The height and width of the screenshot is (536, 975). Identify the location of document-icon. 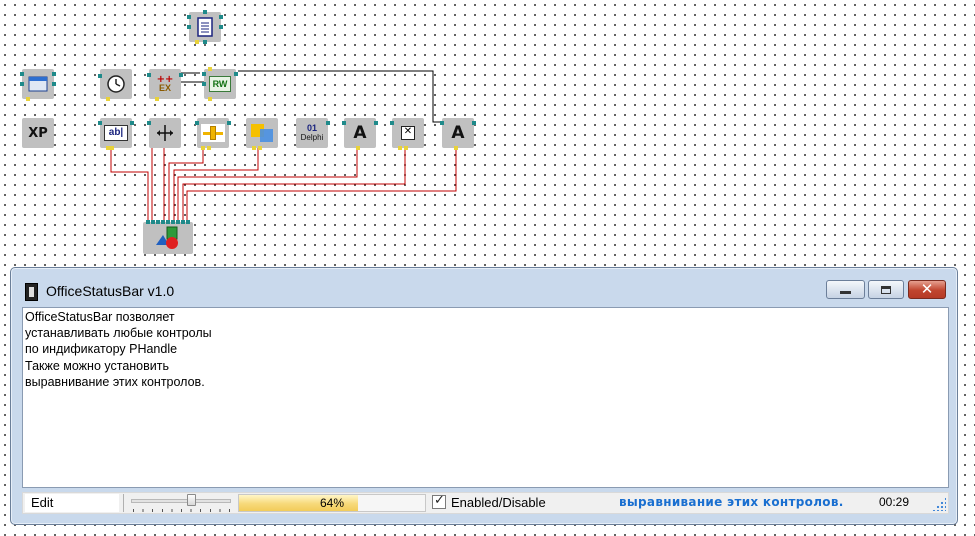
(205, 27).